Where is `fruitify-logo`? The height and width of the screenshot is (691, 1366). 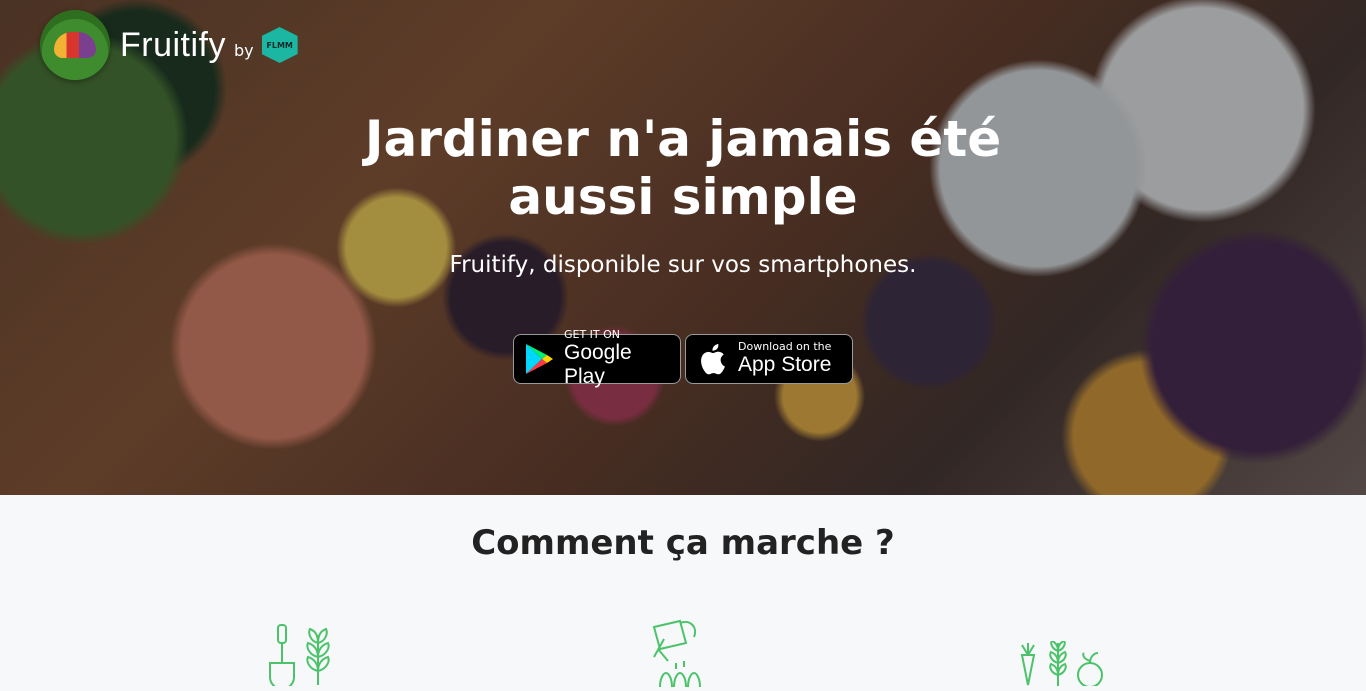
fruitify-logo is located at coordinates (75, 45).